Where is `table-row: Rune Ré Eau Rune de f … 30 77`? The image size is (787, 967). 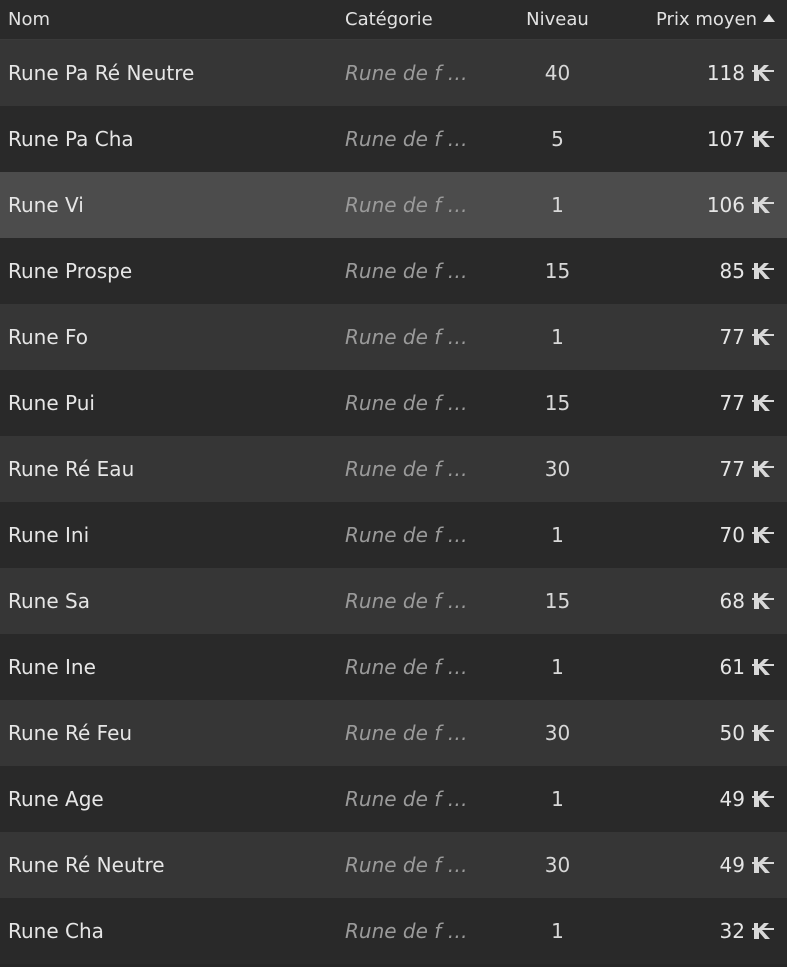
table-row: Rune Ré Eau Rune de f … 30 77 is located at coordinates (393, 469).